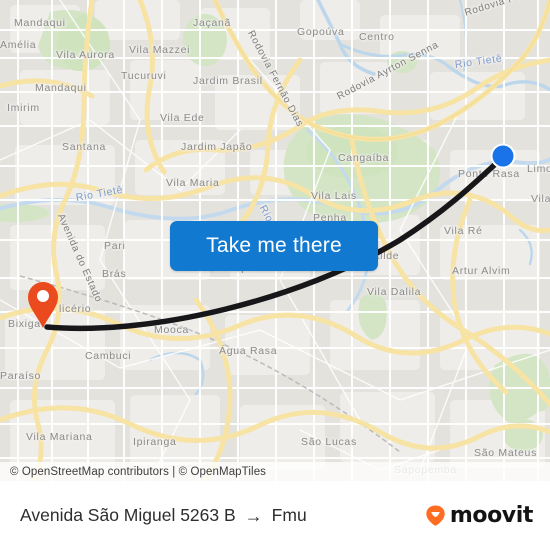 This screenshot has width=550, height=550. What do you see at coordinates (491, 515) in the screenshot?
I see `moovit-wordmark: moovit` at bounding box center [491, 515].